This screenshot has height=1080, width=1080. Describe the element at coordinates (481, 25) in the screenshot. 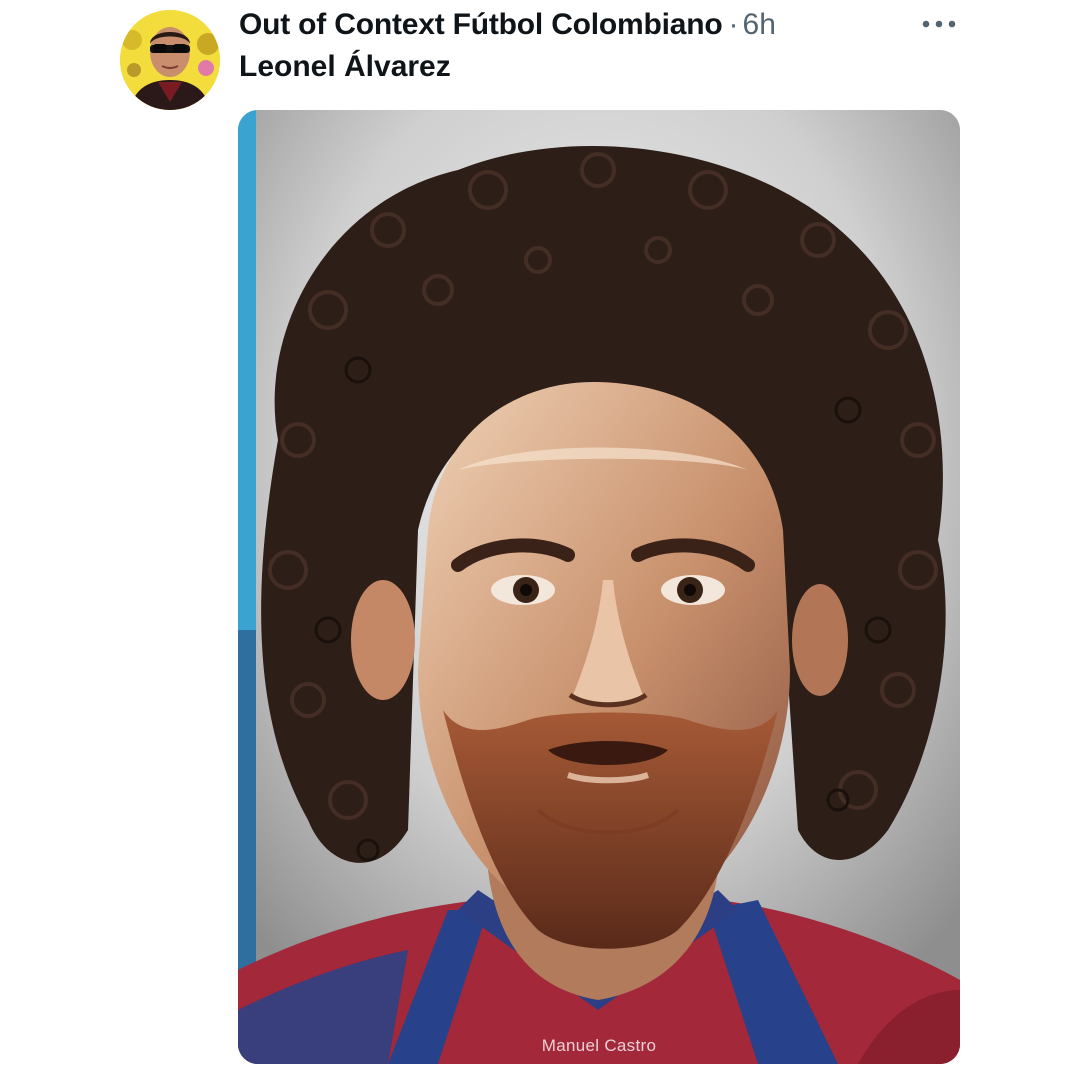

I see `author-display-name: Out of Context Fútbol Colombiano` at that location.